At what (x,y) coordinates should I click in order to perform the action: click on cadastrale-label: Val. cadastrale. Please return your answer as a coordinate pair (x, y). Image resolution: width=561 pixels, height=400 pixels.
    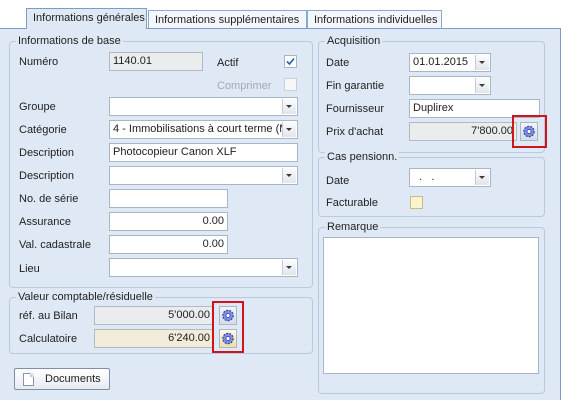
    Looking at the image, I should click on (55, 245).